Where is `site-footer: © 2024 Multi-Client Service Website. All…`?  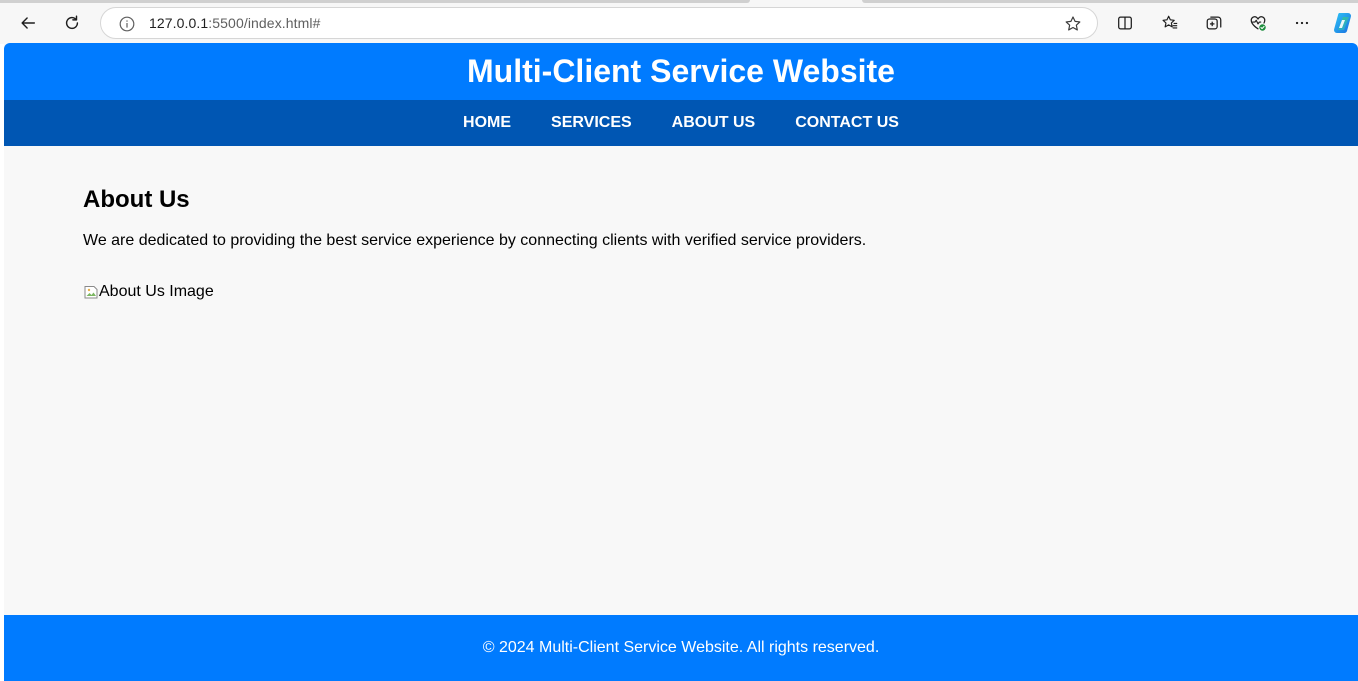
site-footer: © 2024 Multi-Client Service Website. All… is located at coordinates (681, 648).